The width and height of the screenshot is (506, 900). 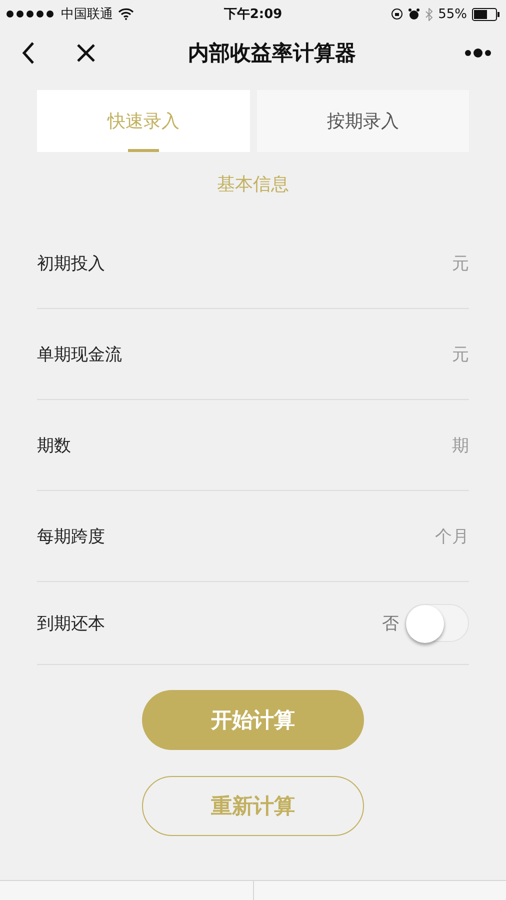 What do you see at coordinates (79, 355) in the screenshot?
I see `field-label: 单期现金流` at bounding box center [79, 355].